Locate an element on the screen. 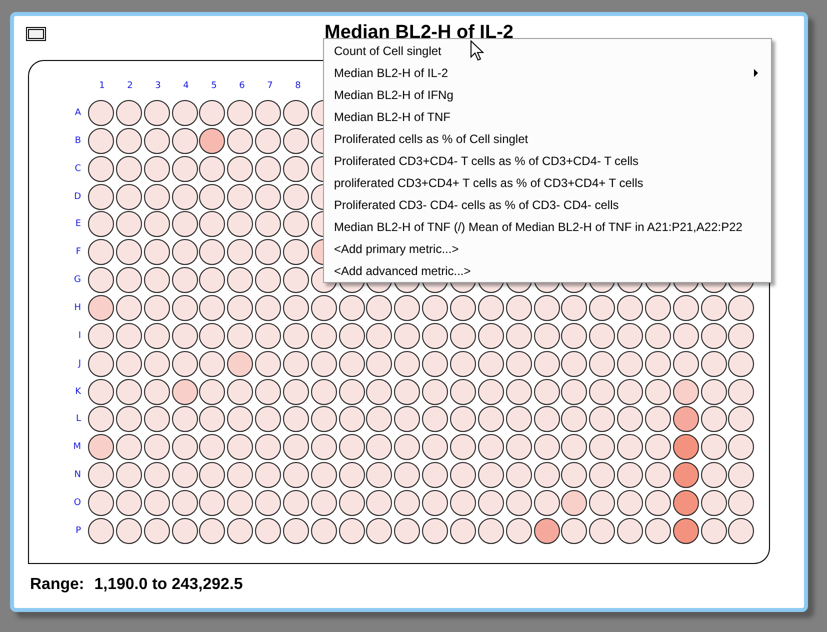 This screenshot has height=632, width=827. row-label: G is located at coordinates (77, 280).